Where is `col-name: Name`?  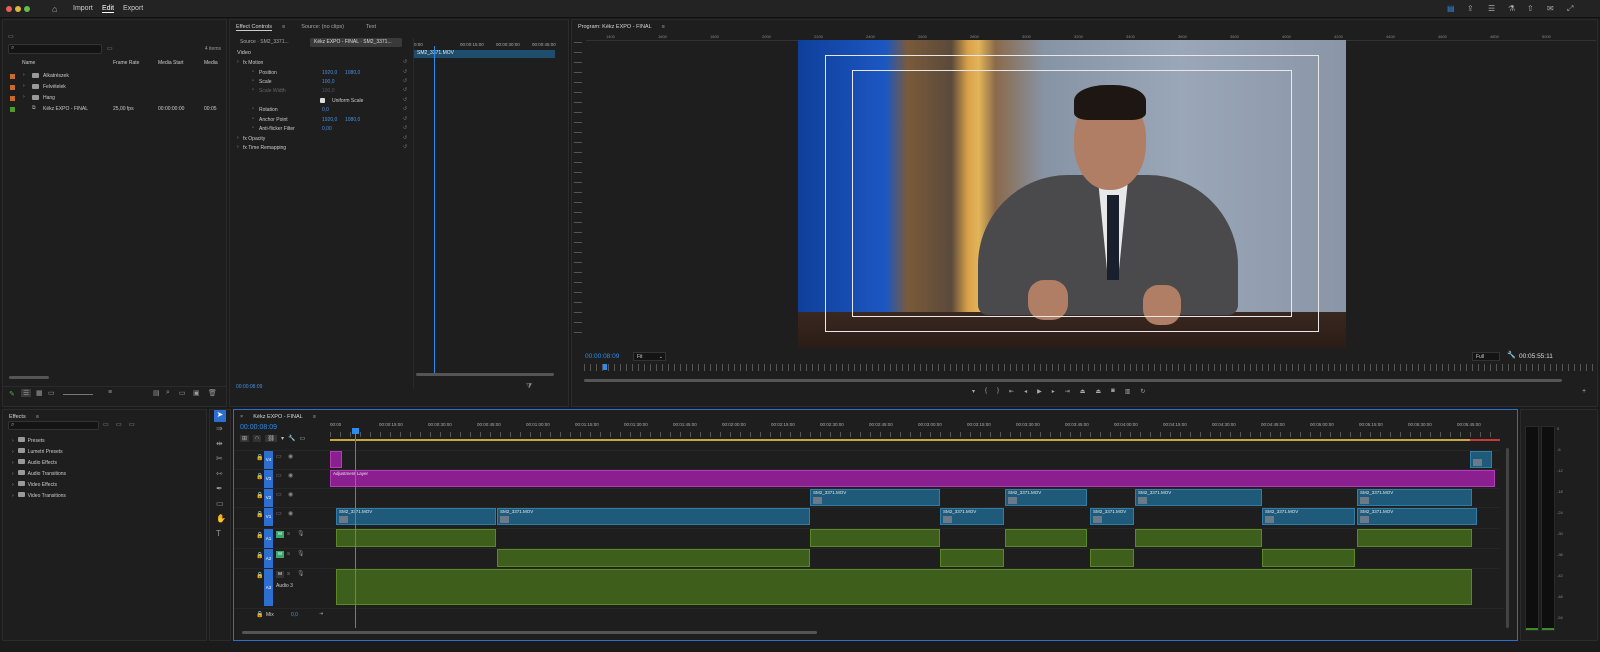 col-name: Name is located at coordinates (28, 63).